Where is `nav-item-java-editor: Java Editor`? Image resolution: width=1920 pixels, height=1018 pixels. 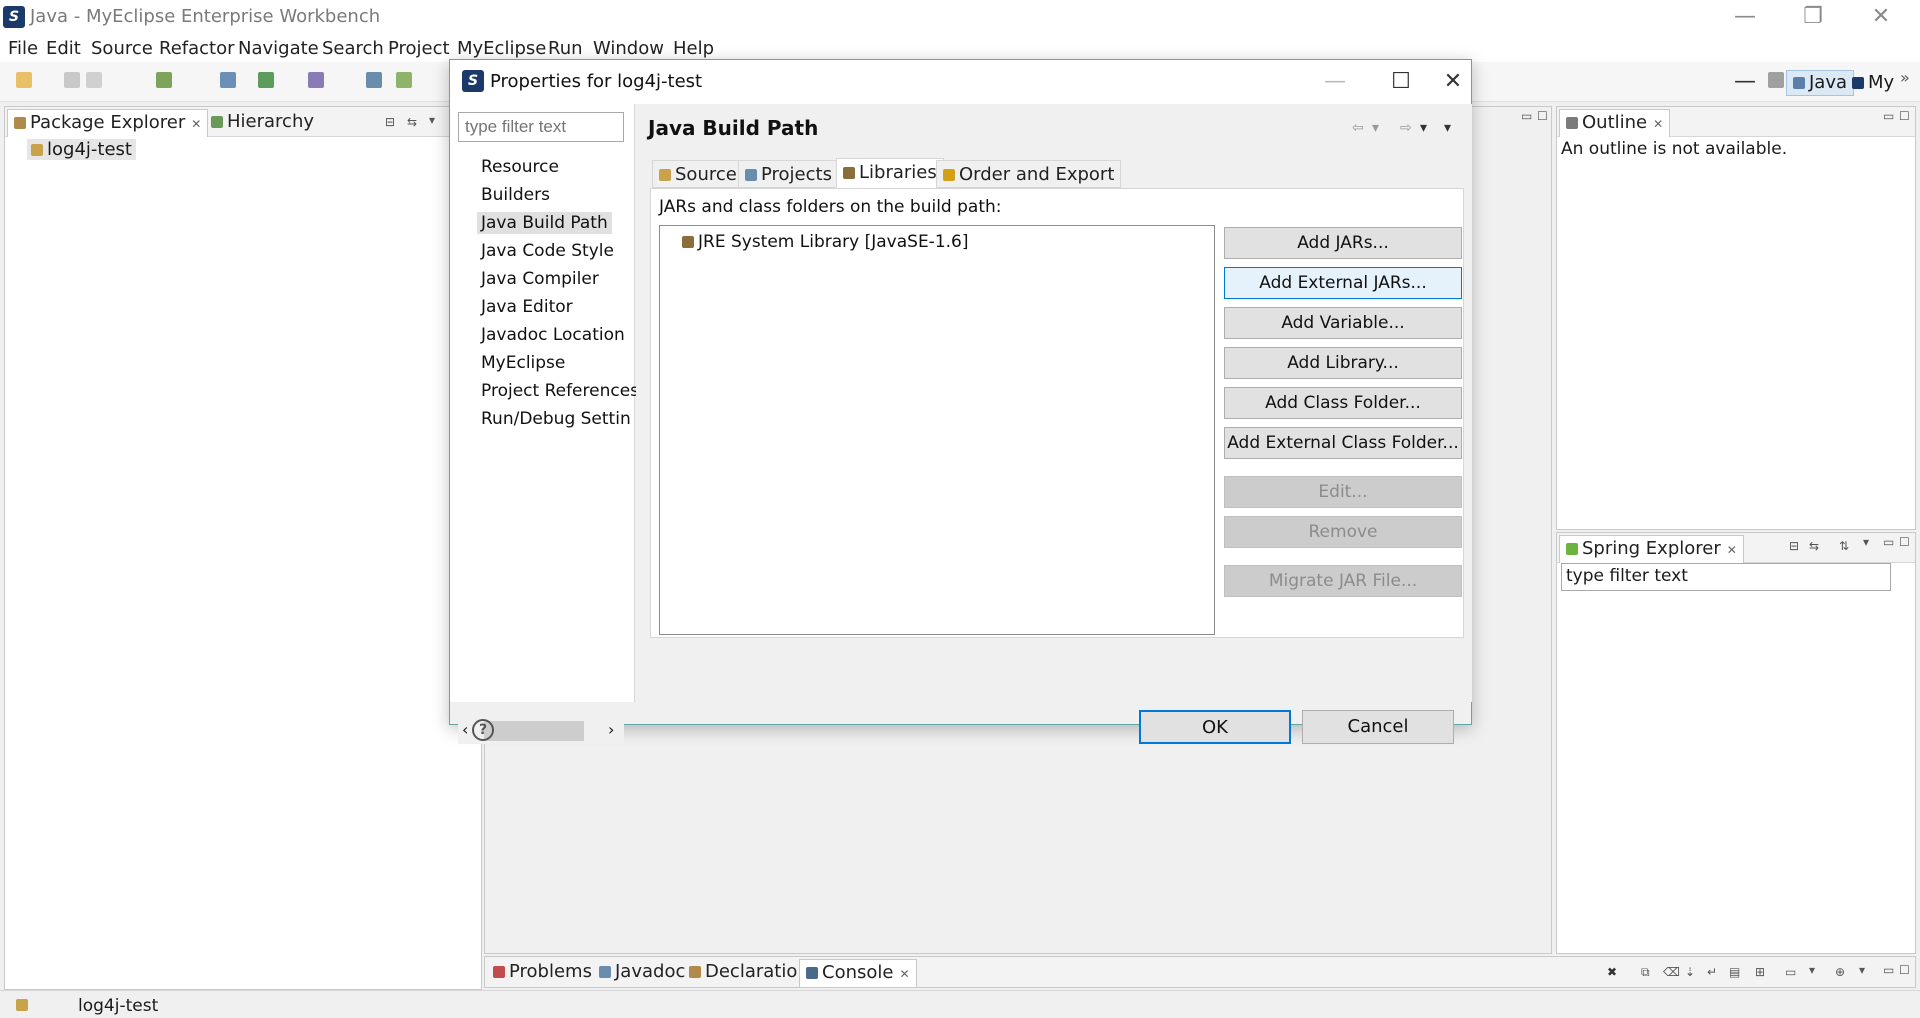 nav-item-java-editor: Java Editor is located at coordinates (527, 307).